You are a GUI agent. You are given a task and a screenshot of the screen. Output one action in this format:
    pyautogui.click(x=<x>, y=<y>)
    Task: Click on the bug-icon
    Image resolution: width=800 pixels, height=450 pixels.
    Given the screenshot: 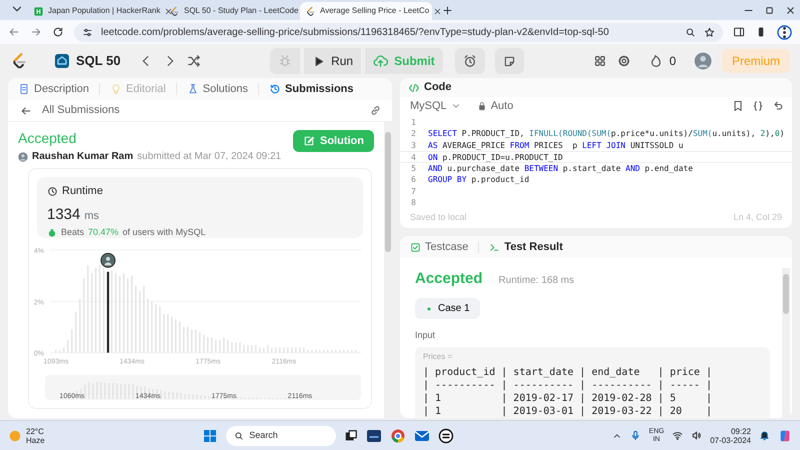 What is the action you would take?
    pyautogui.click(x=285, y=61)
    